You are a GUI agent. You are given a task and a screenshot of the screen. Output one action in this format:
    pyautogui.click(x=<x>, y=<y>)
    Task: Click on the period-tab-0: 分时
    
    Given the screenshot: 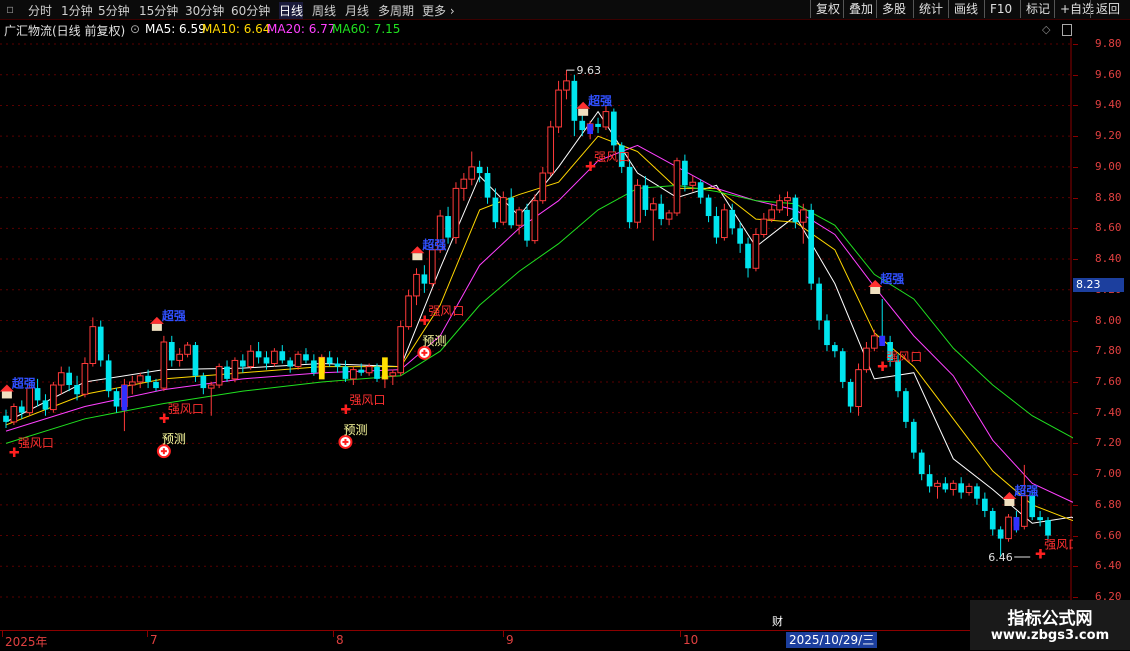 What is the action you would take?
    pyautogui.click(x=40, y=10)
    